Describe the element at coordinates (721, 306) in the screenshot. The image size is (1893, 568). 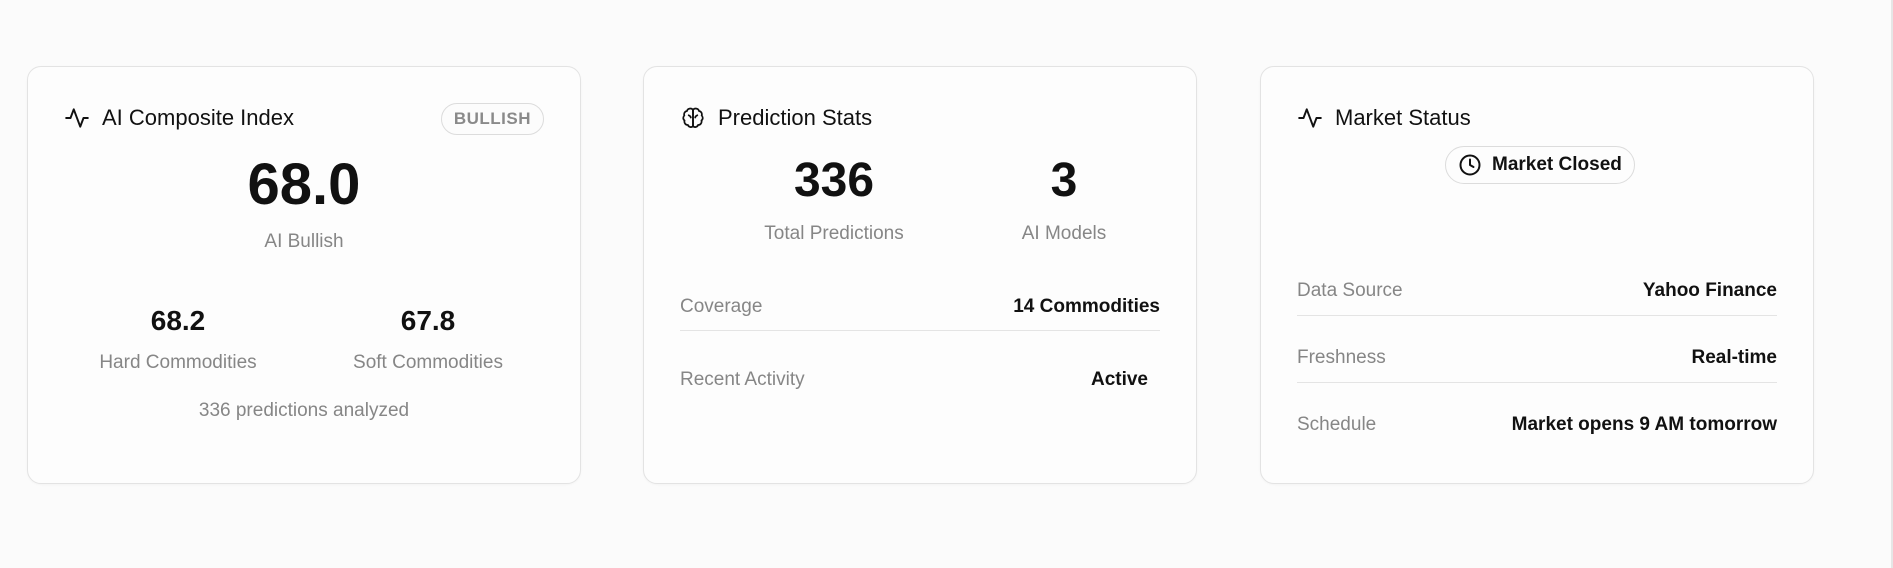
I see `coverage-key: Coverage` at that location.